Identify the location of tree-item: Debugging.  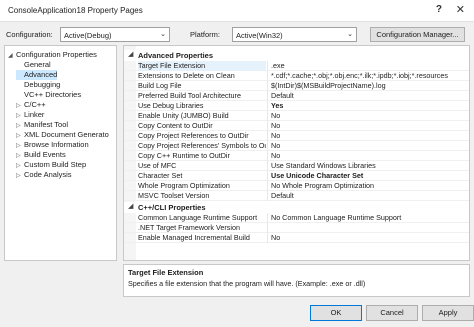
(38, 85).